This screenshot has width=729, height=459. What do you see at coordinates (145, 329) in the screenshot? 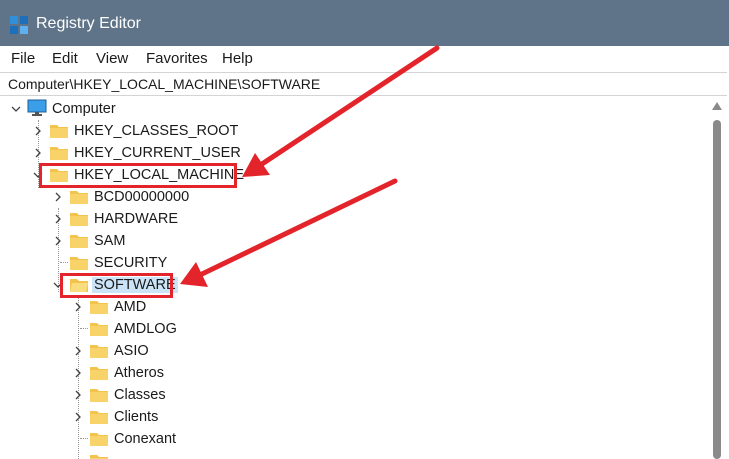
I see `tree-label: AMDLOG` at bounding box center [145, 329].